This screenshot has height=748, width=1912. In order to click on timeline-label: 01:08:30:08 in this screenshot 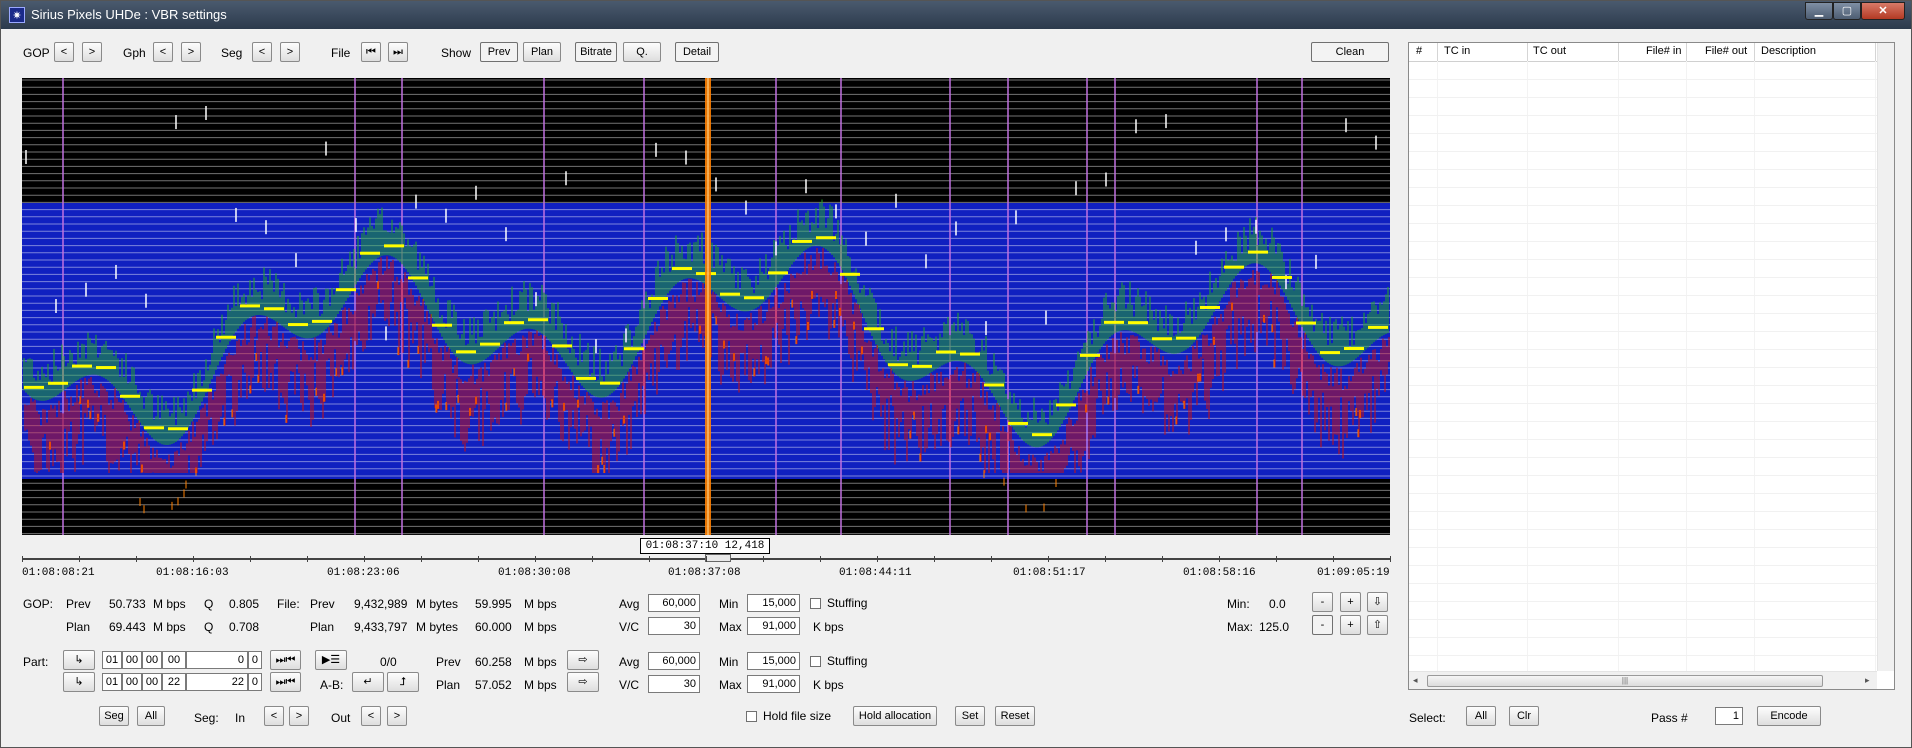, I will do `click(534, 573)`.